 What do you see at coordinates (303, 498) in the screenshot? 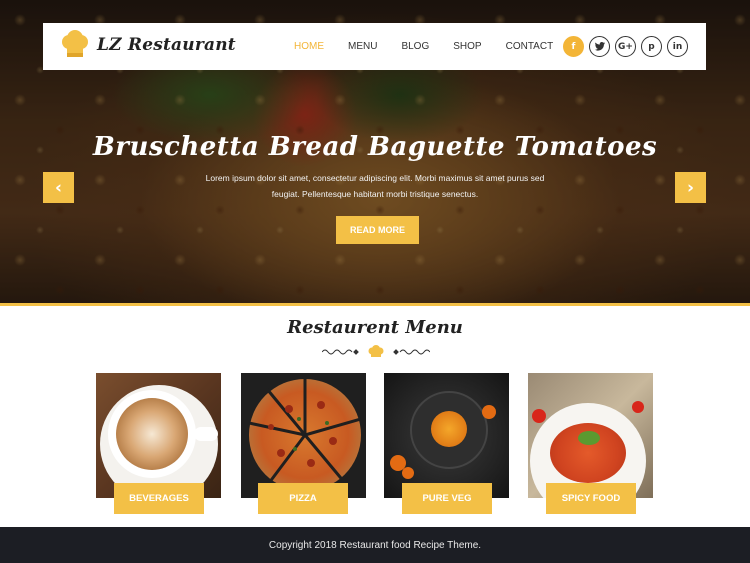
I see `menu-card-label-pizza: PIZZA` at bounding box center [303, 498].